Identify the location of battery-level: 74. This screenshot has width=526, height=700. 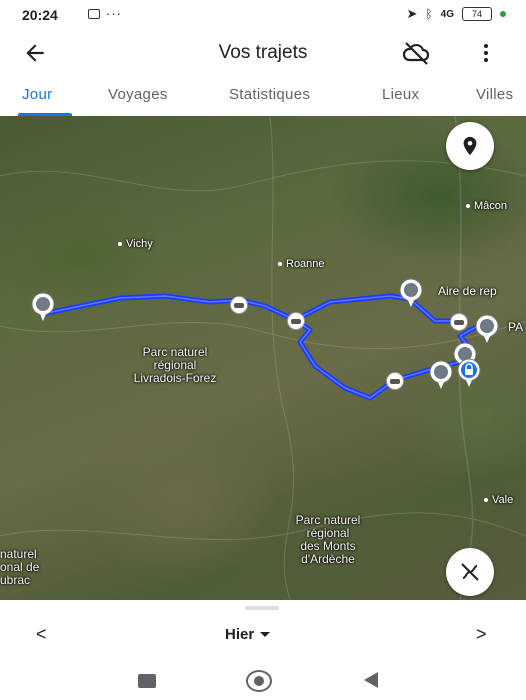
(476, 13).